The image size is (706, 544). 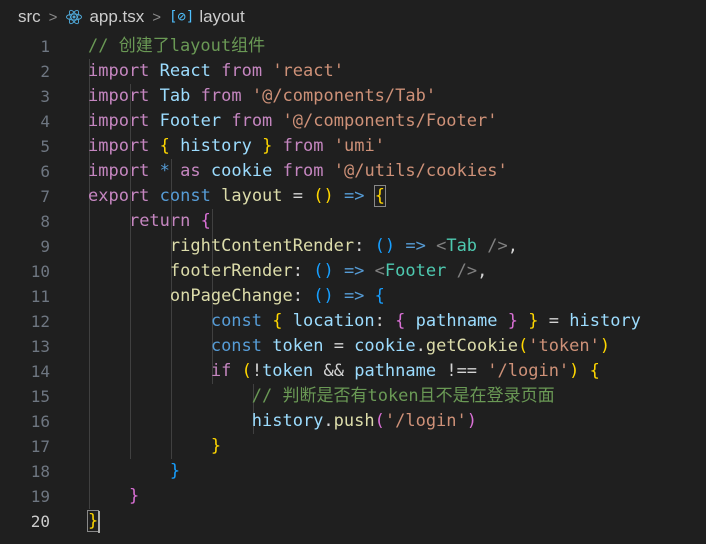 I want to click on code-text: // 创建了layout组件, so click(x=176, y=46).